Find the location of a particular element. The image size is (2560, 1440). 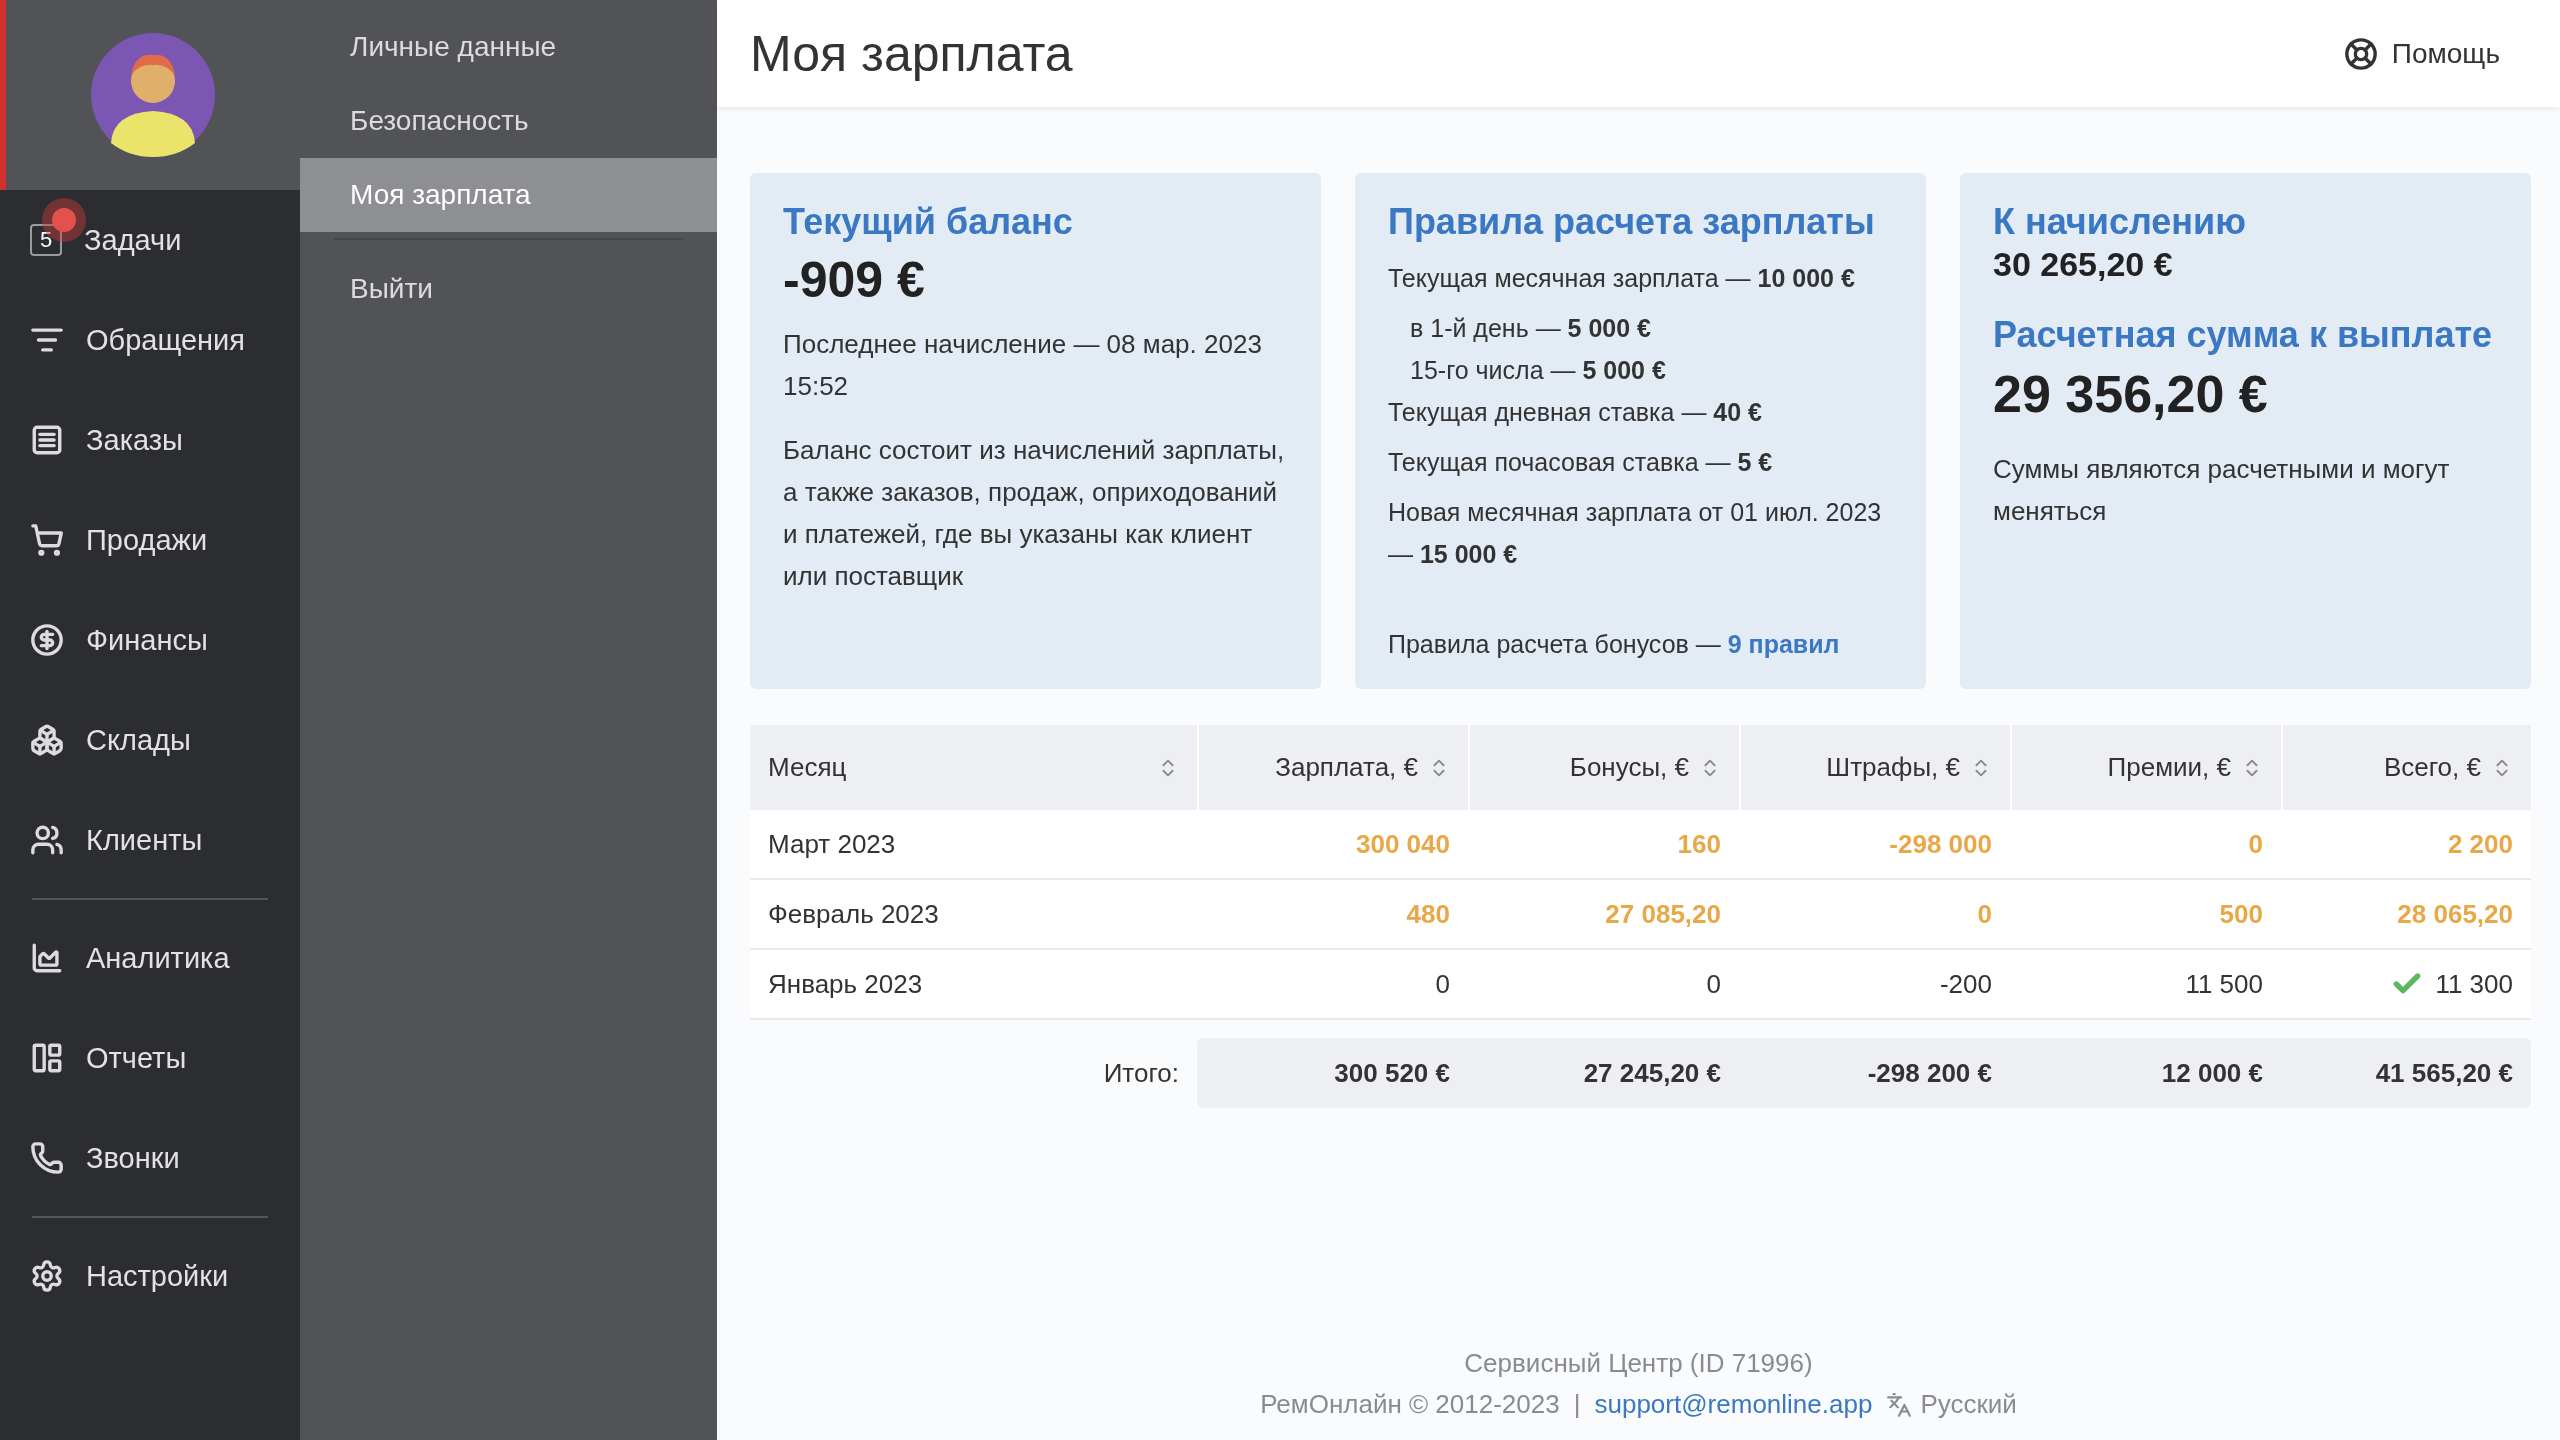

column-label: Бонусы, € is located at coordinates (1629, 767).